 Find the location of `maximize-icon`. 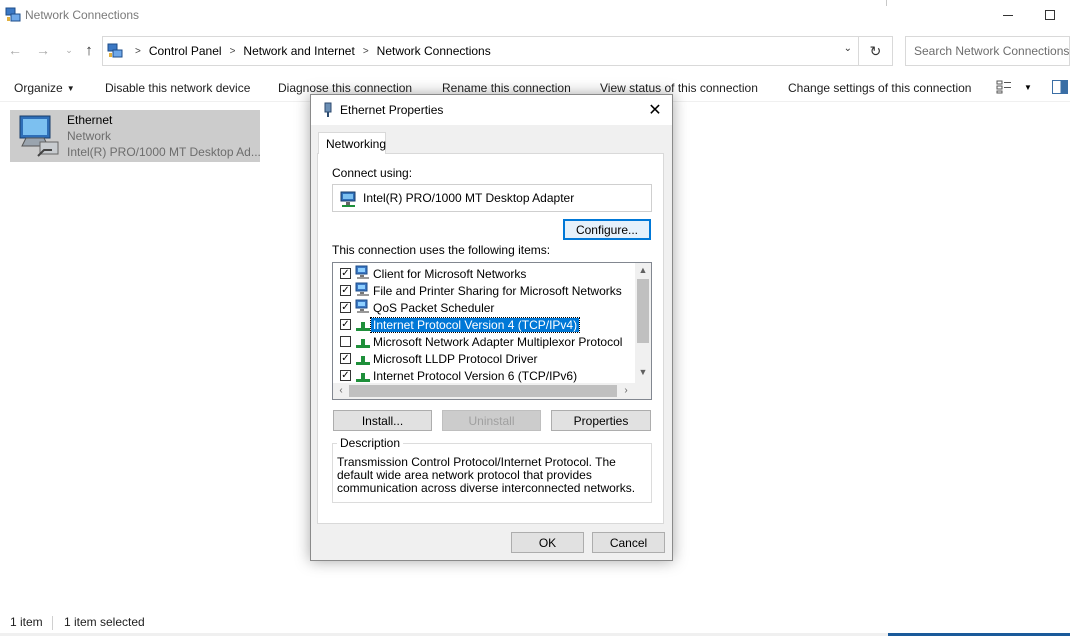

maximize-icon is located at coordinates (1050, 15).